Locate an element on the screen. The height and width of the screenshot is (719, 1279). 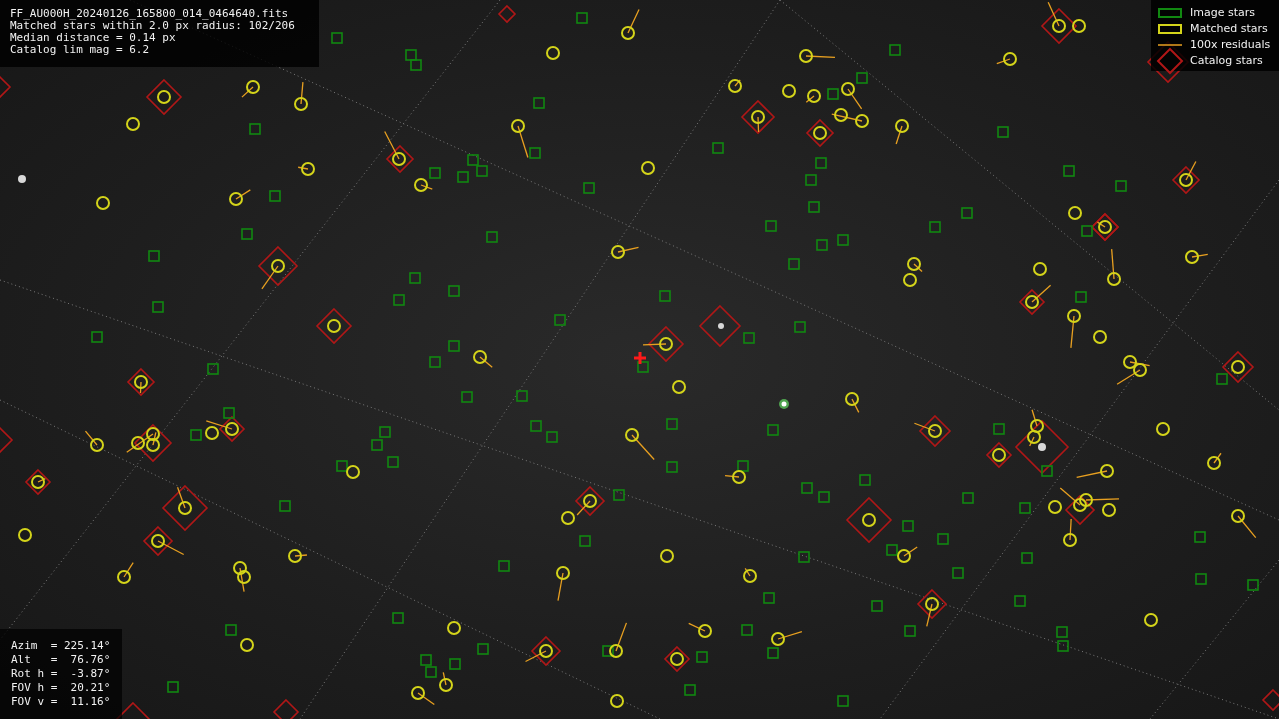
info-text: Catalog lim mag = 6.2 is located at coordinates (80, 50).